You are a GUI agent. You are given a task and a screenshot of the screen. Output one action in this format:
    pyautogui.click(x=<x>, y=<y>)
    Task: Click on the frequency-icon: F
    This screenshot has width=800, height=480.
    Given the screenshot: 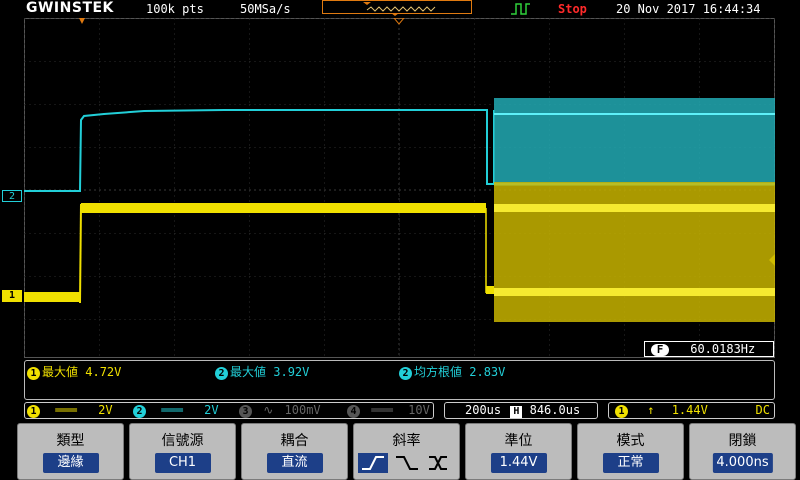 What is the action you would take?
    pyautogui.click(x=660, y=350)
    